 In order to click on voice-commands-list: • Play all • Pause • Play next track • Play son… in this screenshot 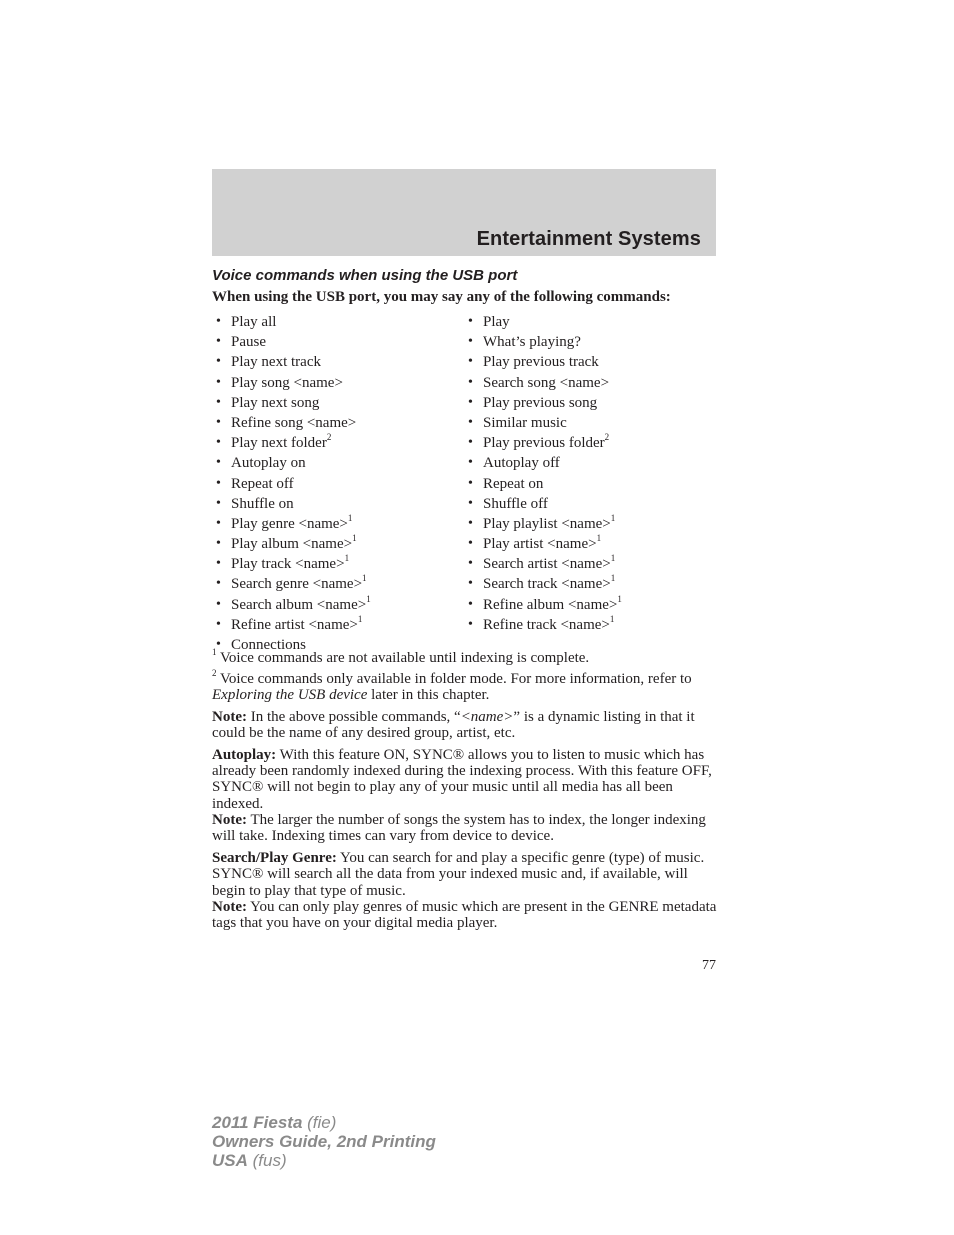, I will do `click(465, 482)`.